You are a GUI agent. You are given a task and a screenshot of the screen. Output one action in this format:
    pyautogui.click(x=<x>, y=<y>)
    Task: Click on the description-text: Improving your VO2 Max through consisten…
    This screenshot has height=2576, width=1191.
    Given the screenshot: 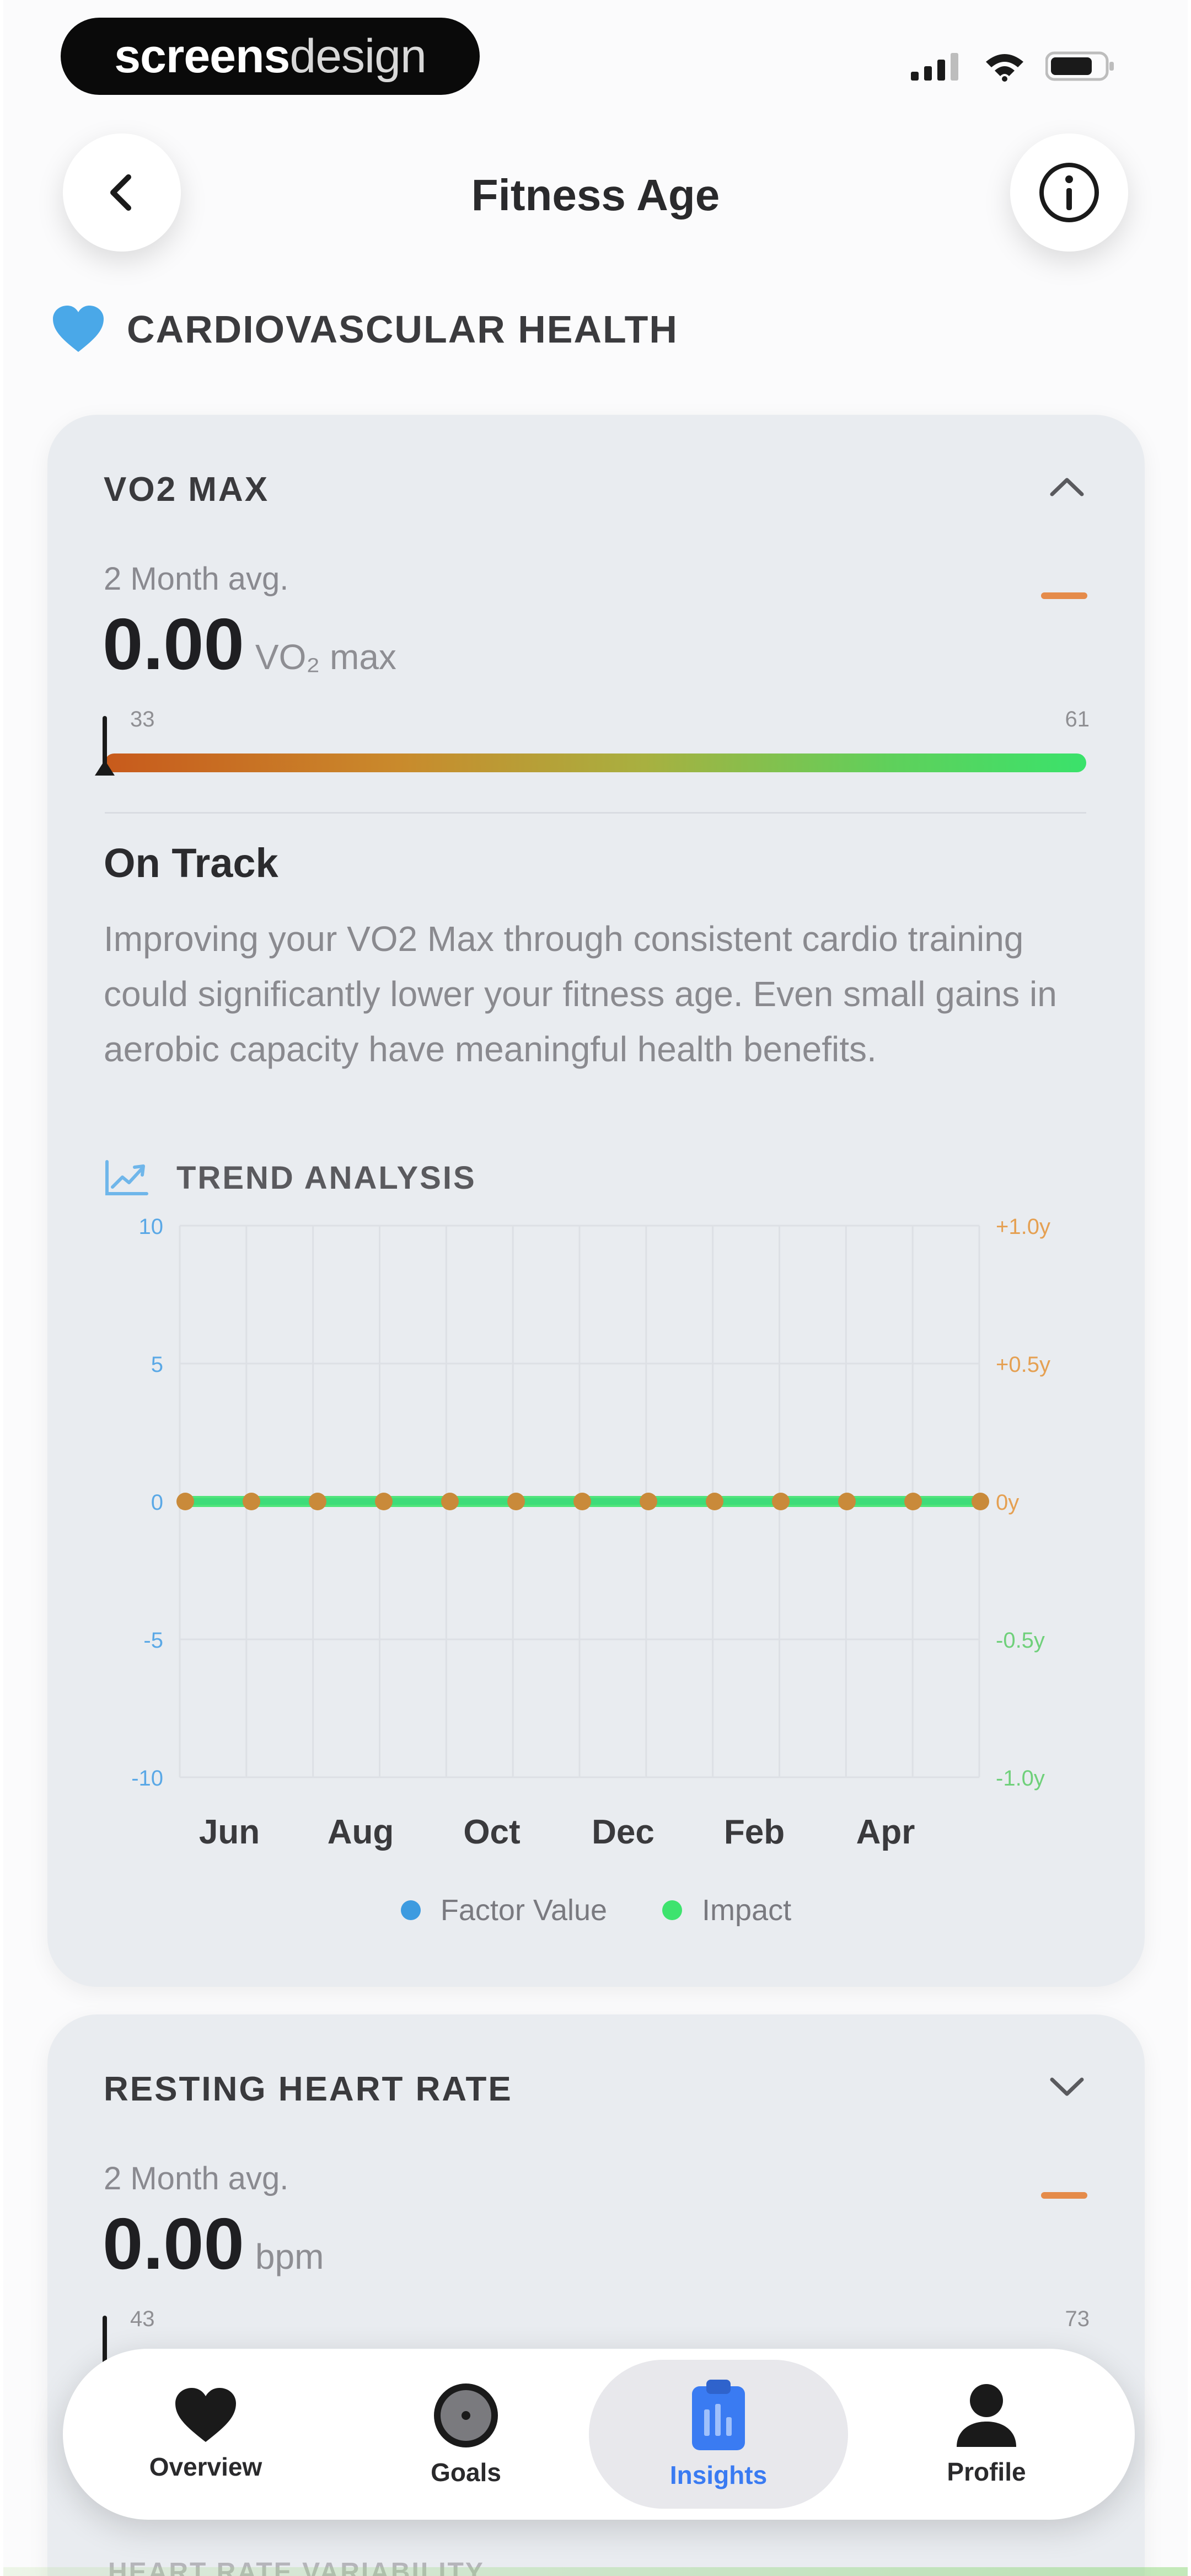 What is the action you would take?
    pyautogui.click(x=580, y=994)
    